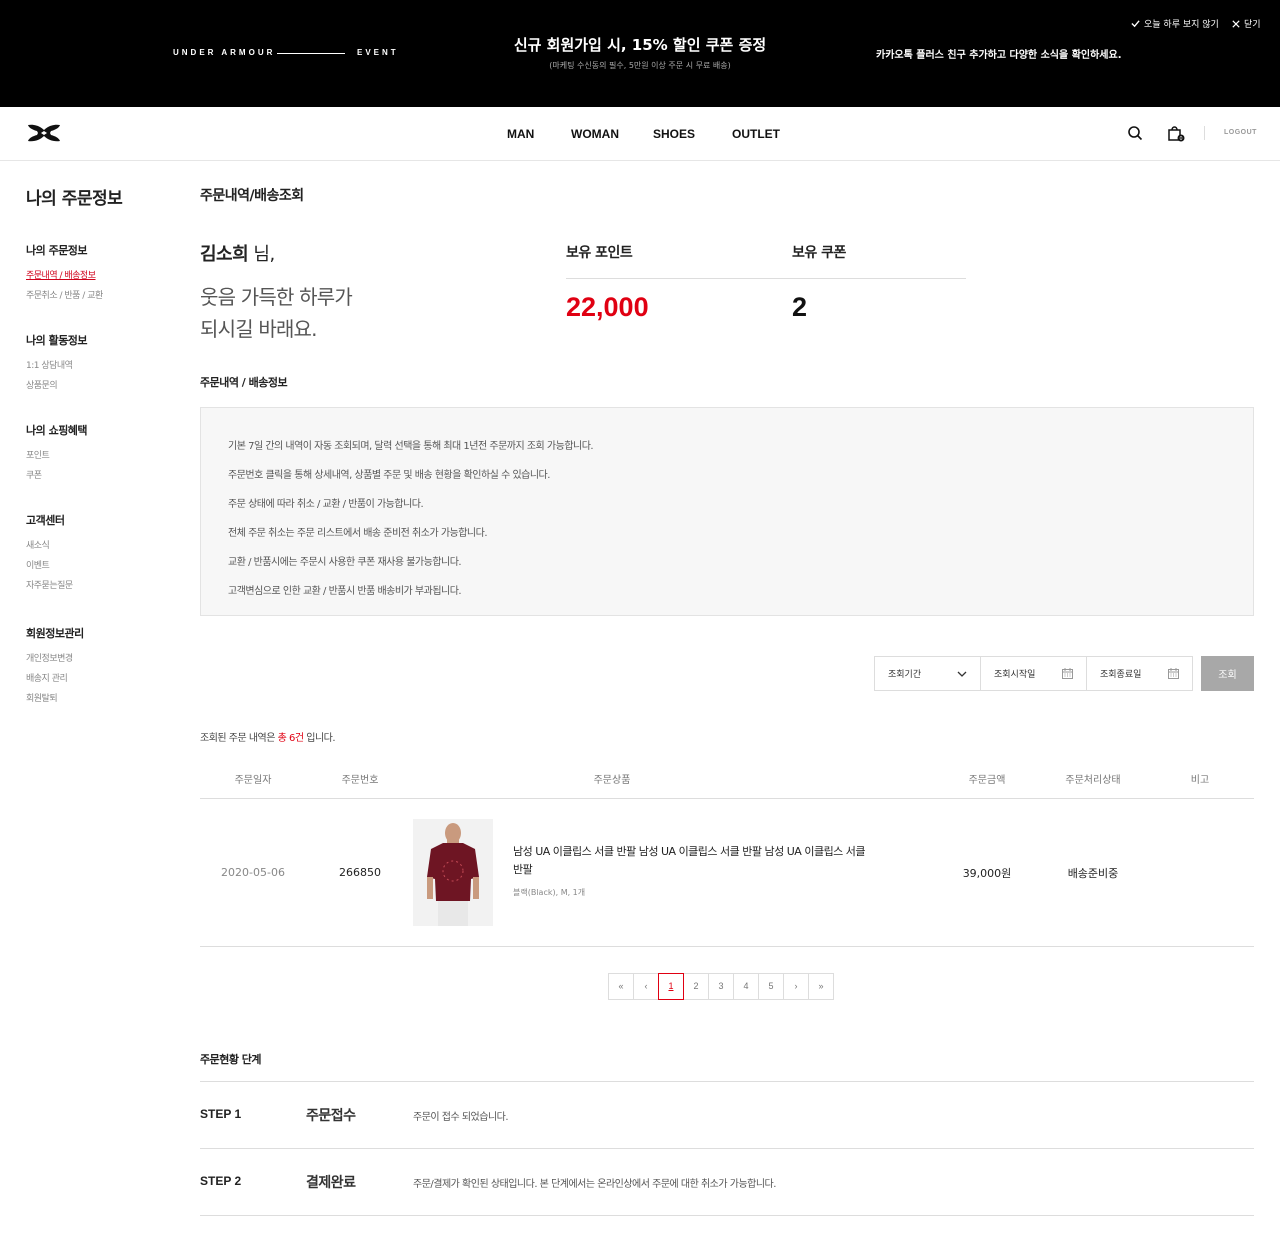 The height and width of the screenshot is (1242, 1280). What do you see at coordinates (1067, 673) in the screenshot?
I see `calendar-icon` at bounding box center [1067, 673].